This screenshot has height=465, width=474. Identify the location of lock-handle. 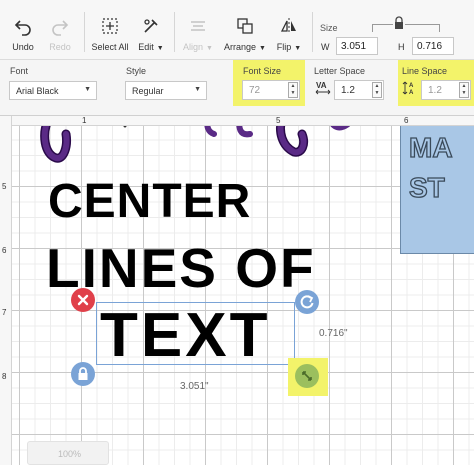
(83, 374).